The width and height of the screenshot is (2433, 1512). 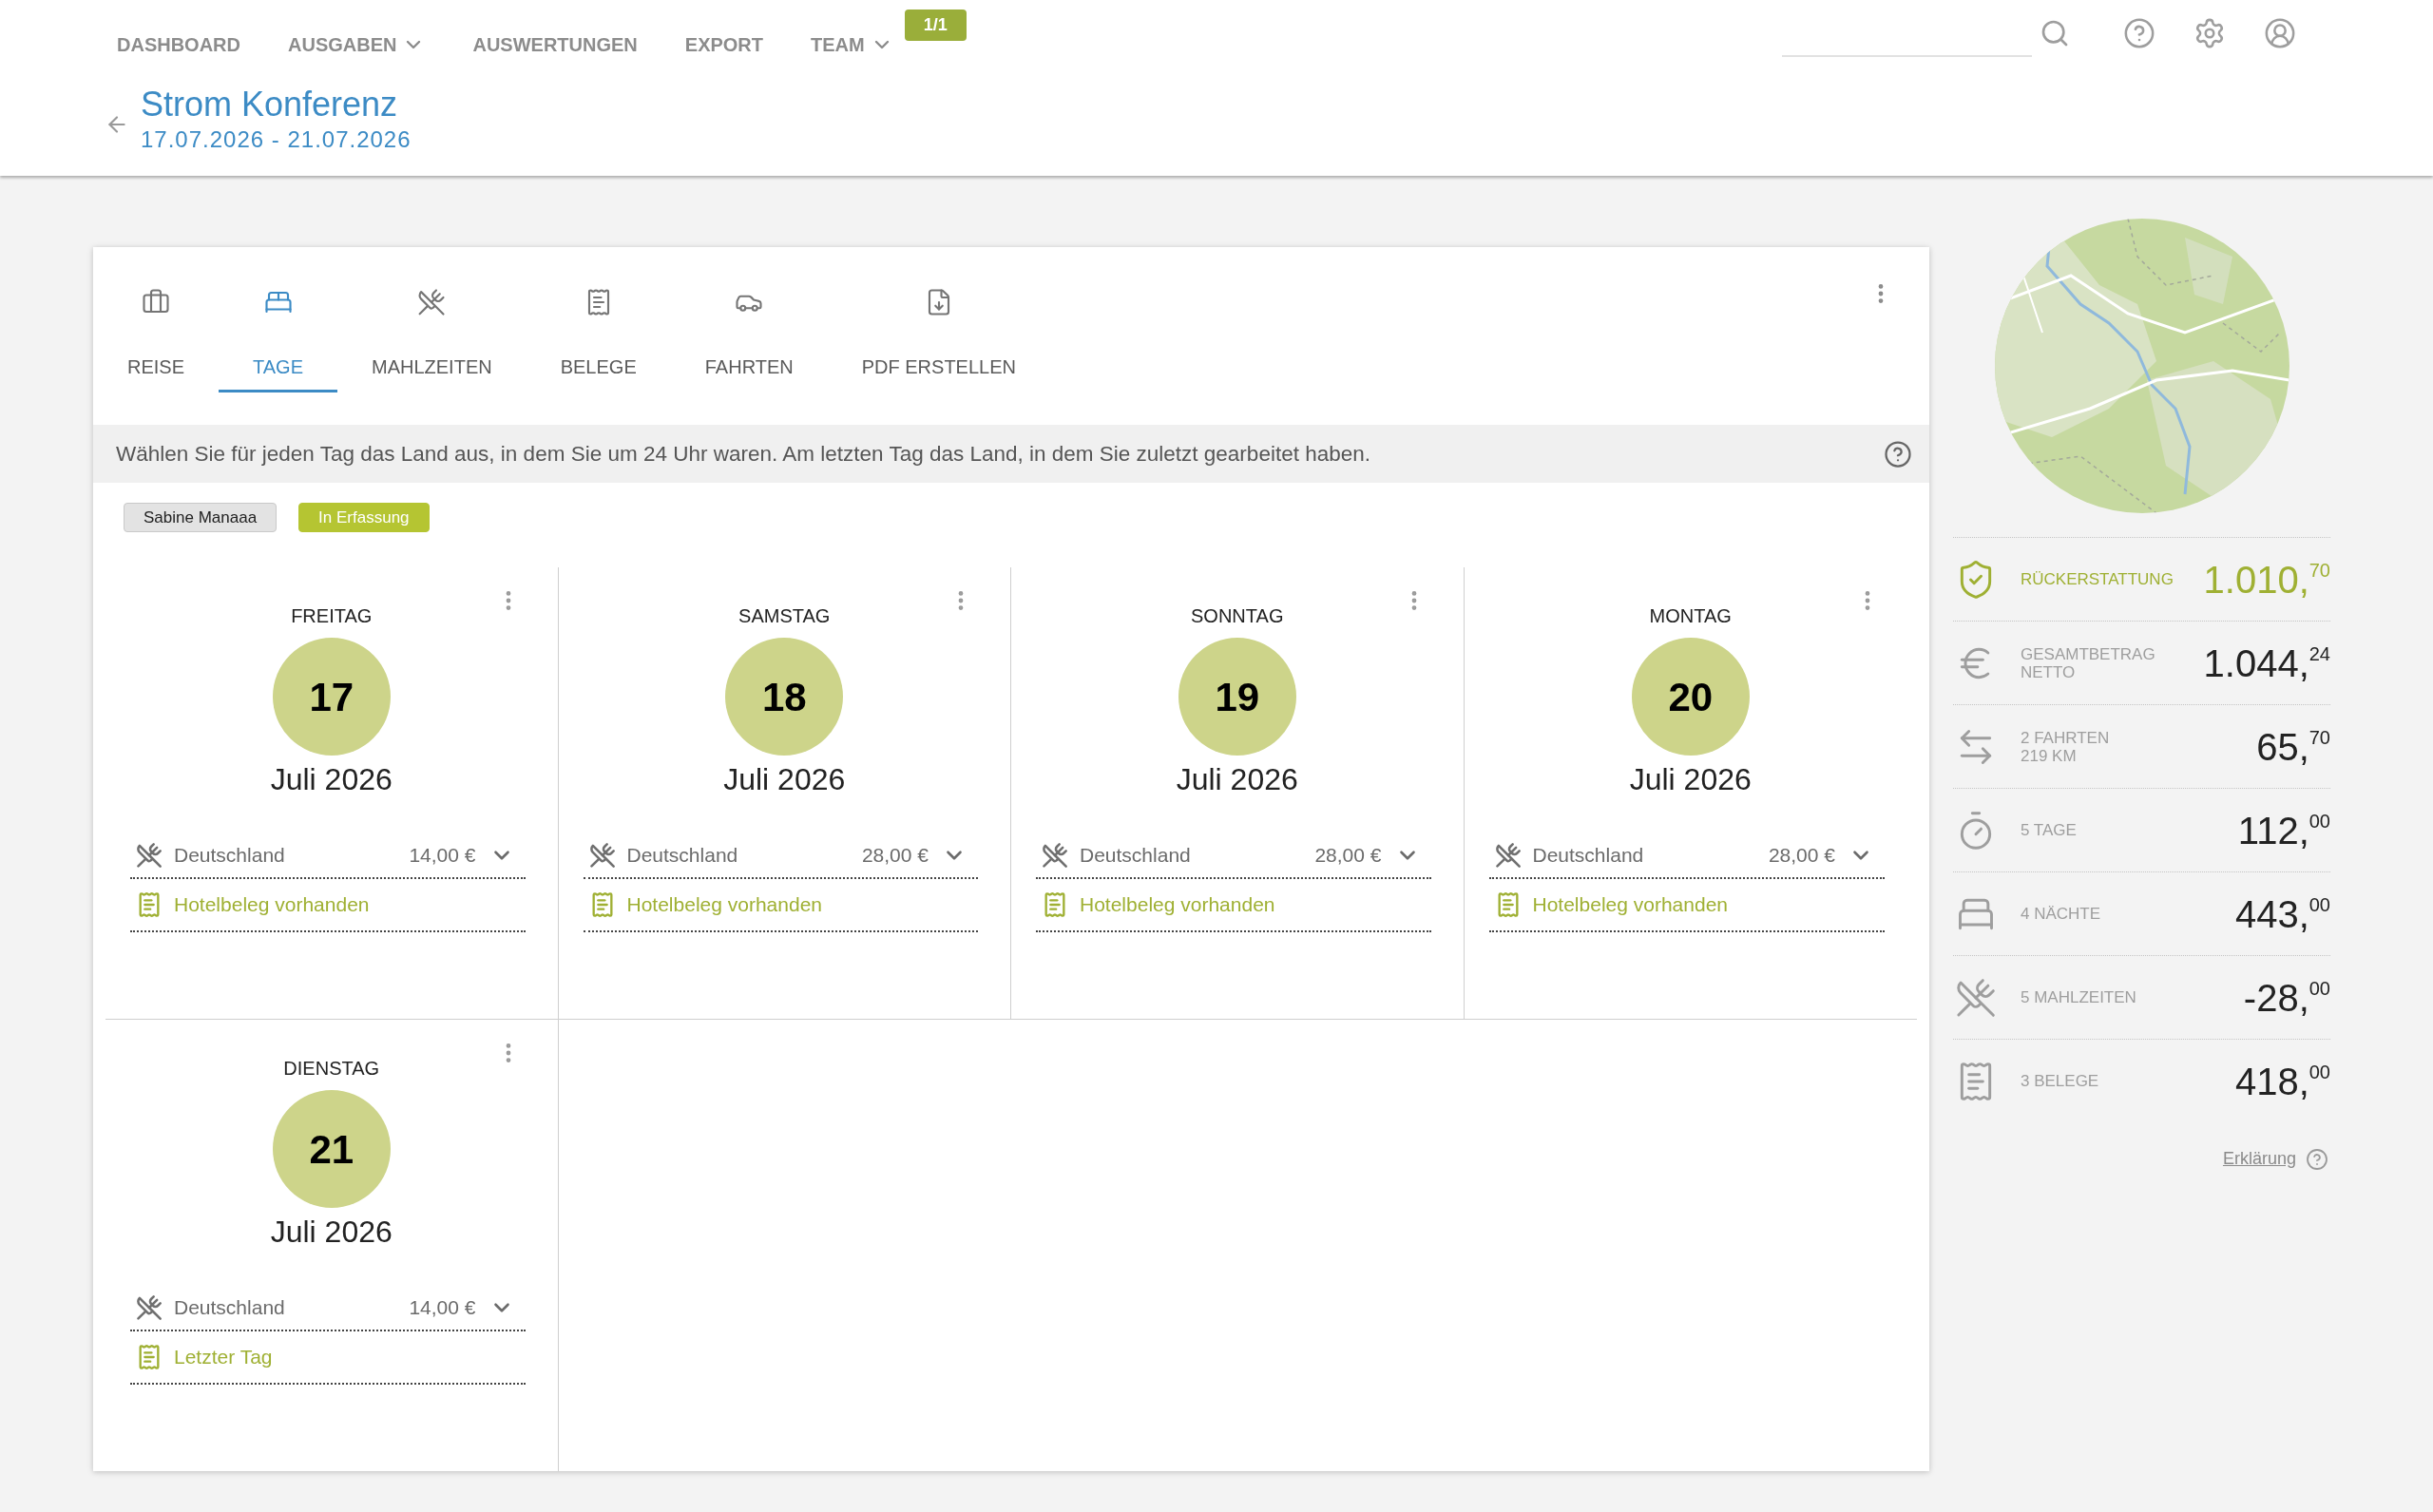 What do you see at coordinates (1237, 616) in the screenshot?
I see `weekday-label: SONNTAG` at bounding box center [1237, 616].